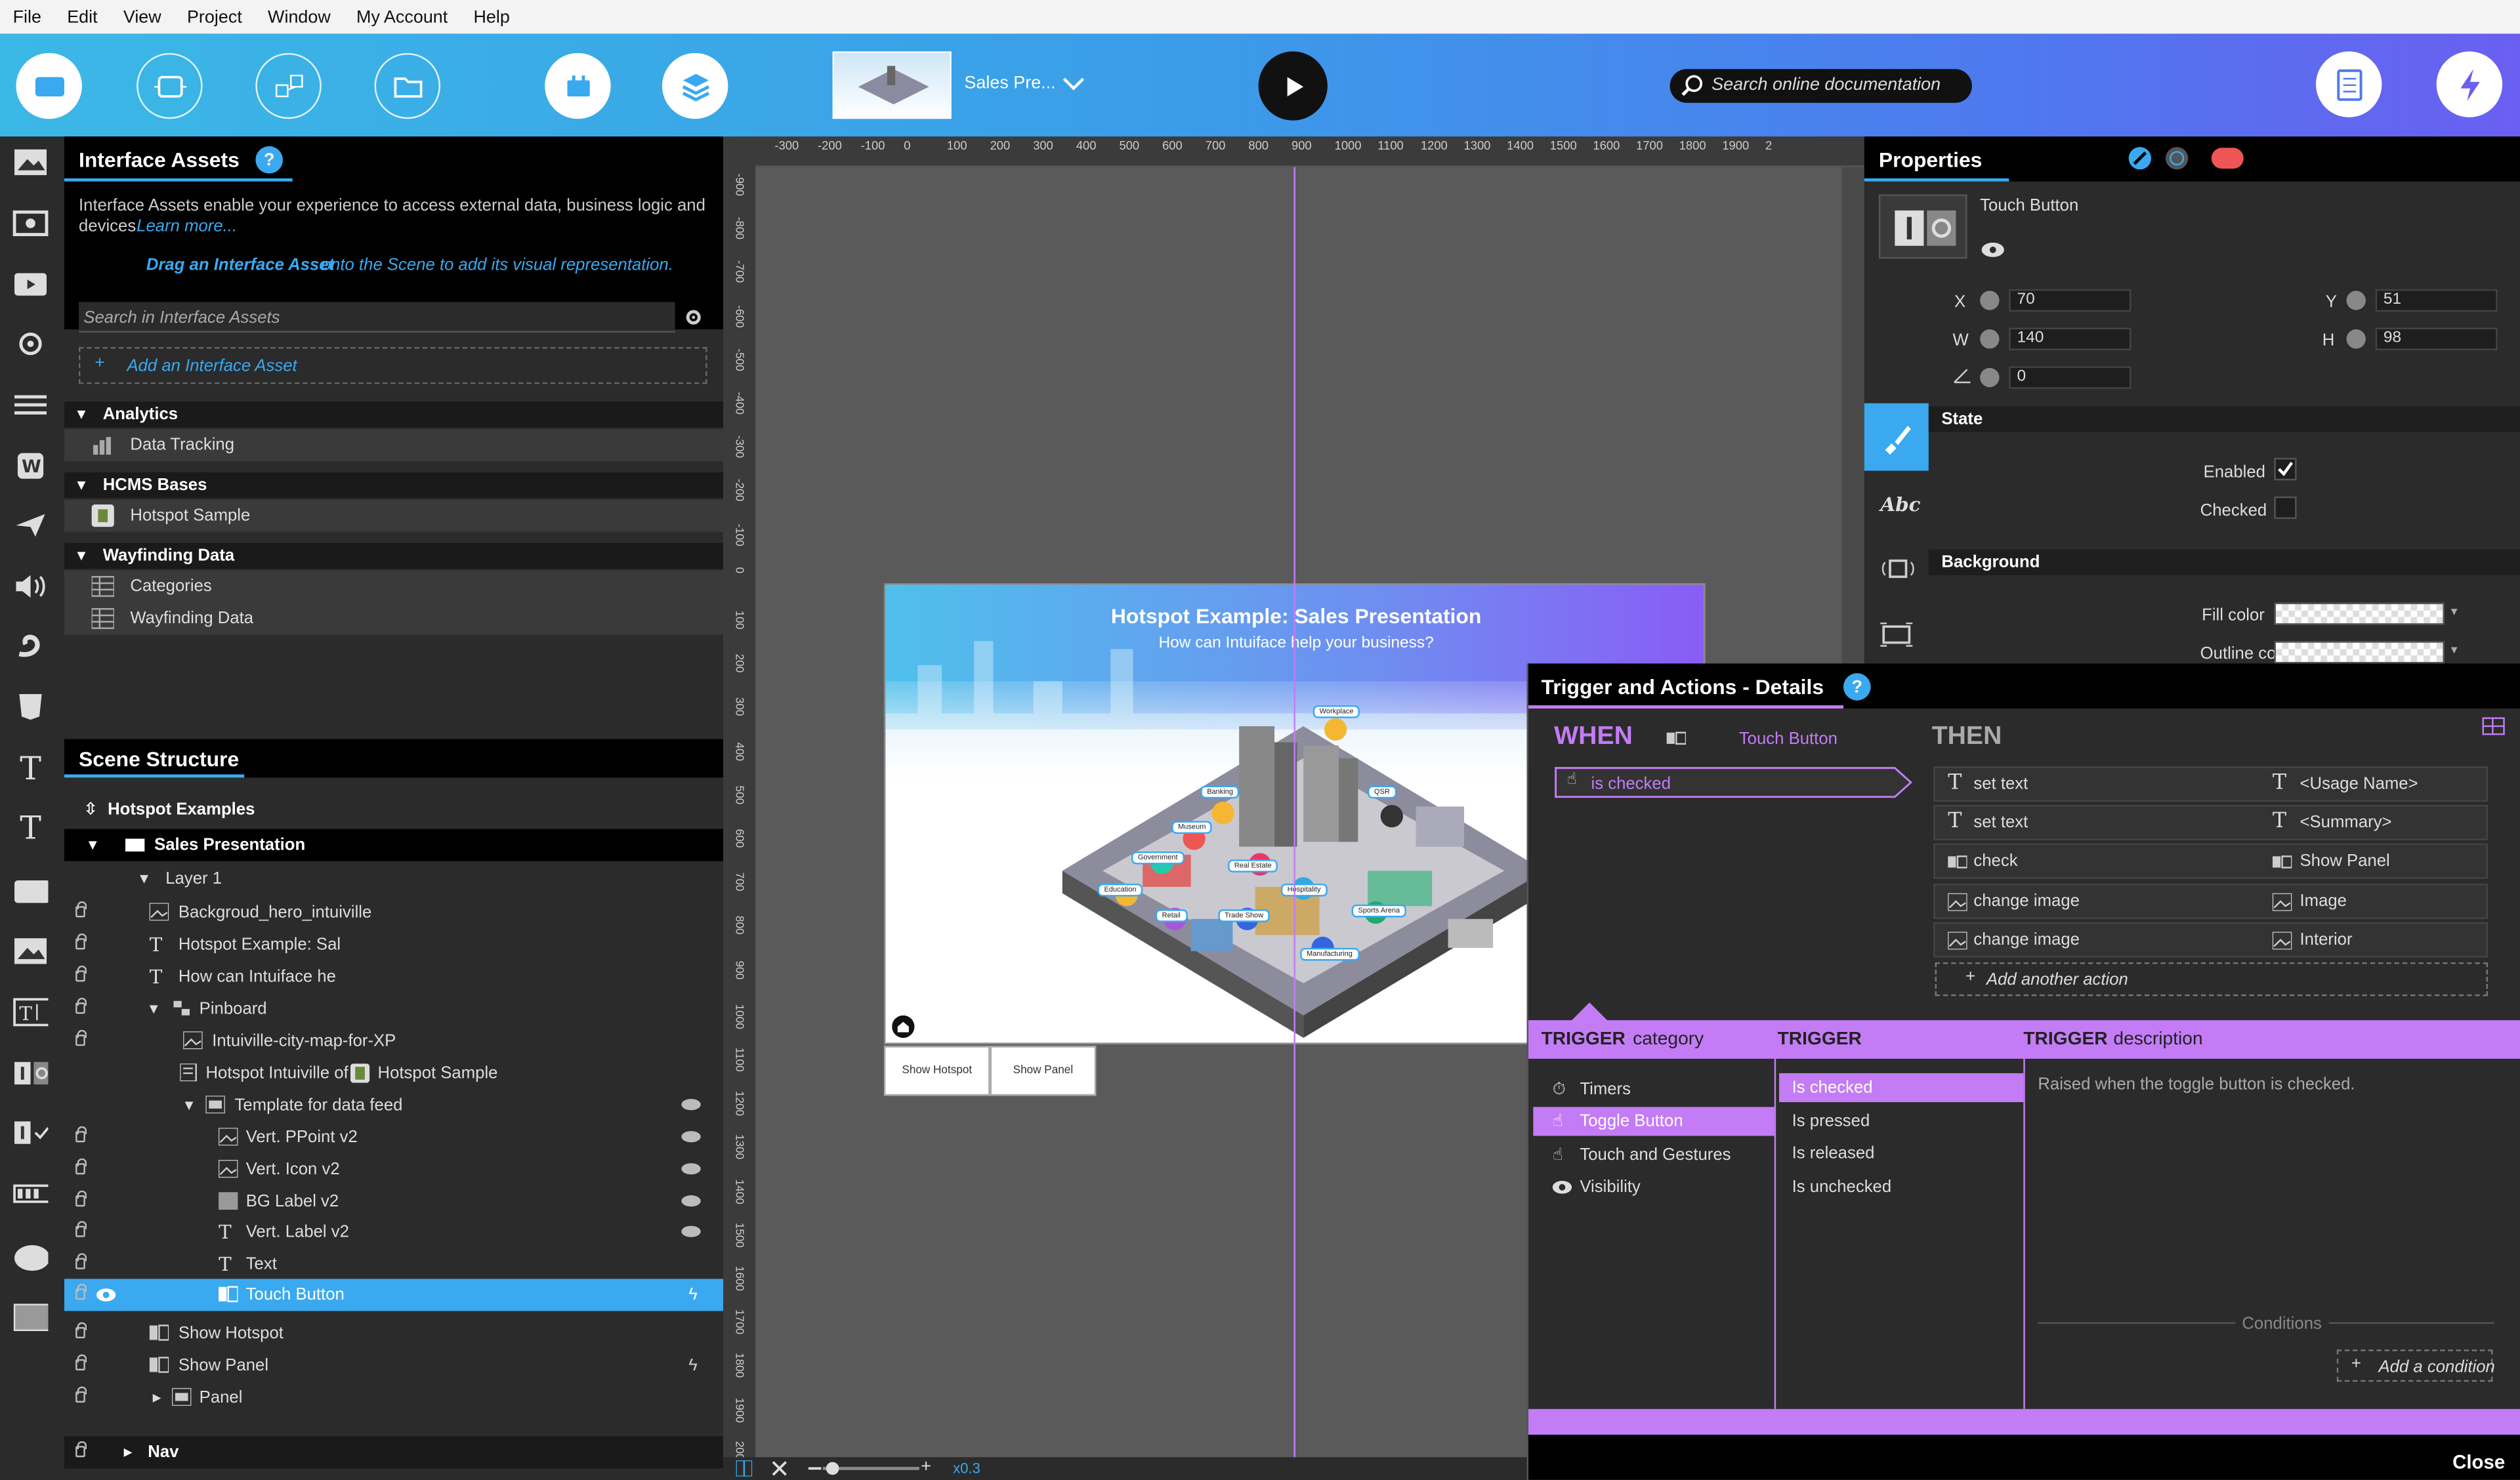  Describe the element at coordinates (1073, 83) in the screenshot. I see `chevron-down-icon` at that location.